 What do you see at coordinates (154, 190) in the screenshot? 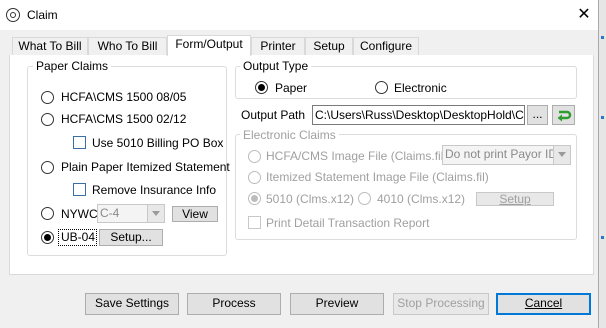
I see `remove-insurance-label: Remove Insurance Info` at bounding box center [154, 190].